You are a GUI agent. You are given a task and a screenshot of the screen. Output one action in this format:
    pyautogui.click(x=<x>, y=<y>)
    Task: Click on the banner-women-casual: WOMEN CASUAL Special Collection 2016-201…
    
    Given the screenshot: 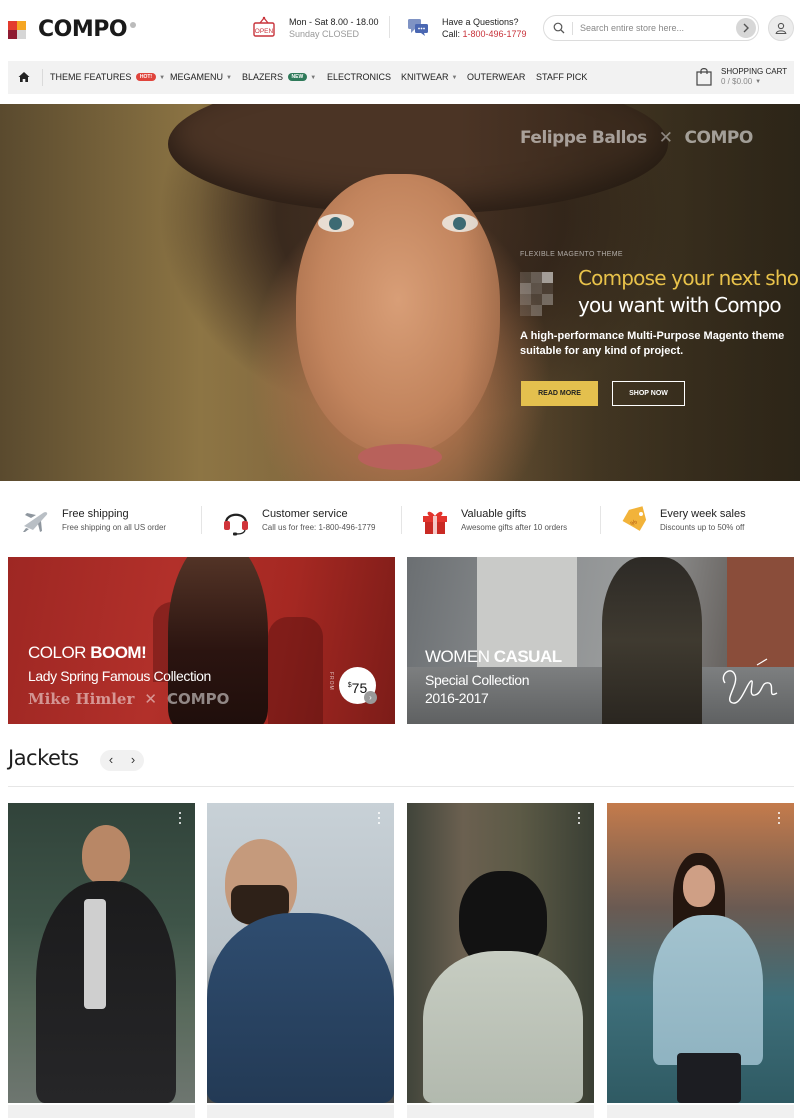 What is the action you would take?
    pyautogui.click(x=600, y=640)
    